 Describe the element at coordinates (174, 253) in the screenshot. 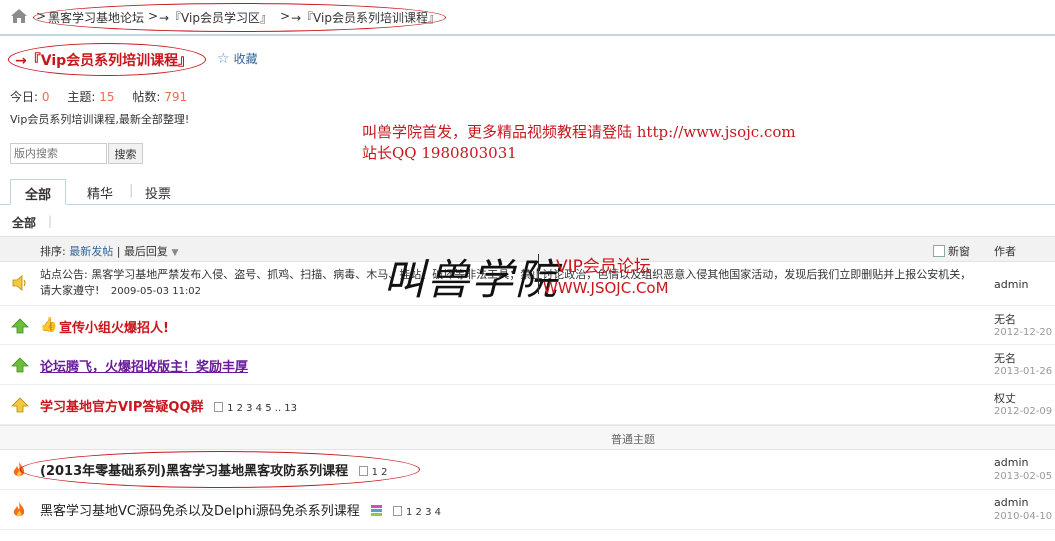

I see `chevron-down-icon: ▼` at that location.